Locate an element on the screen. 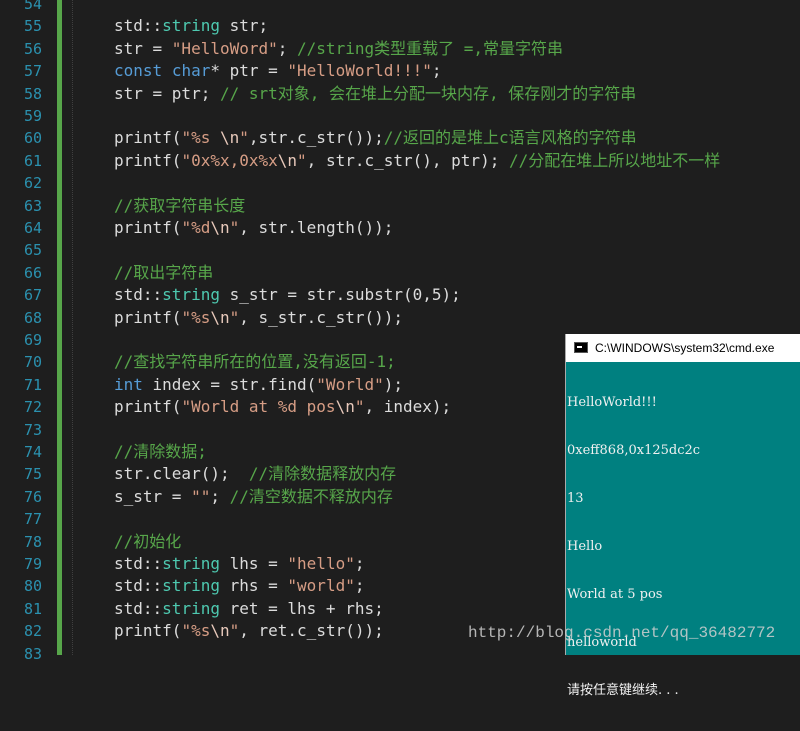  code-token: , index); is located at coordinates (408, 407).